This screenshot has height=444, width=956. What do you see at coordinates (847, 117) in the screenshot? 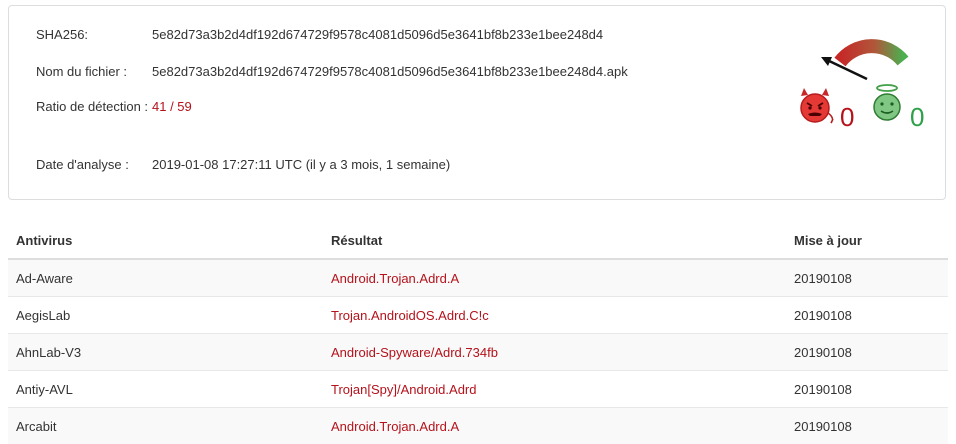
I see `malicious-count: 0` at bounding box center [847, 117].